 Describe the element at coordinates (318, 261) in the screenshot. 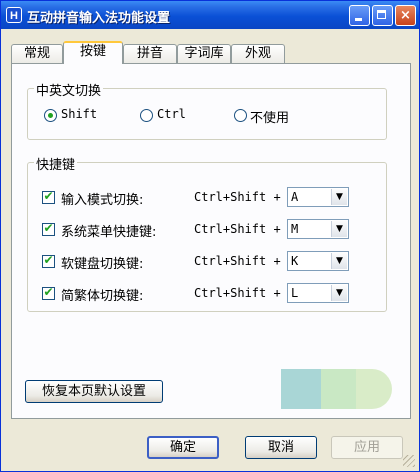

I see `hotkey-key-select: K ▼` at that location.